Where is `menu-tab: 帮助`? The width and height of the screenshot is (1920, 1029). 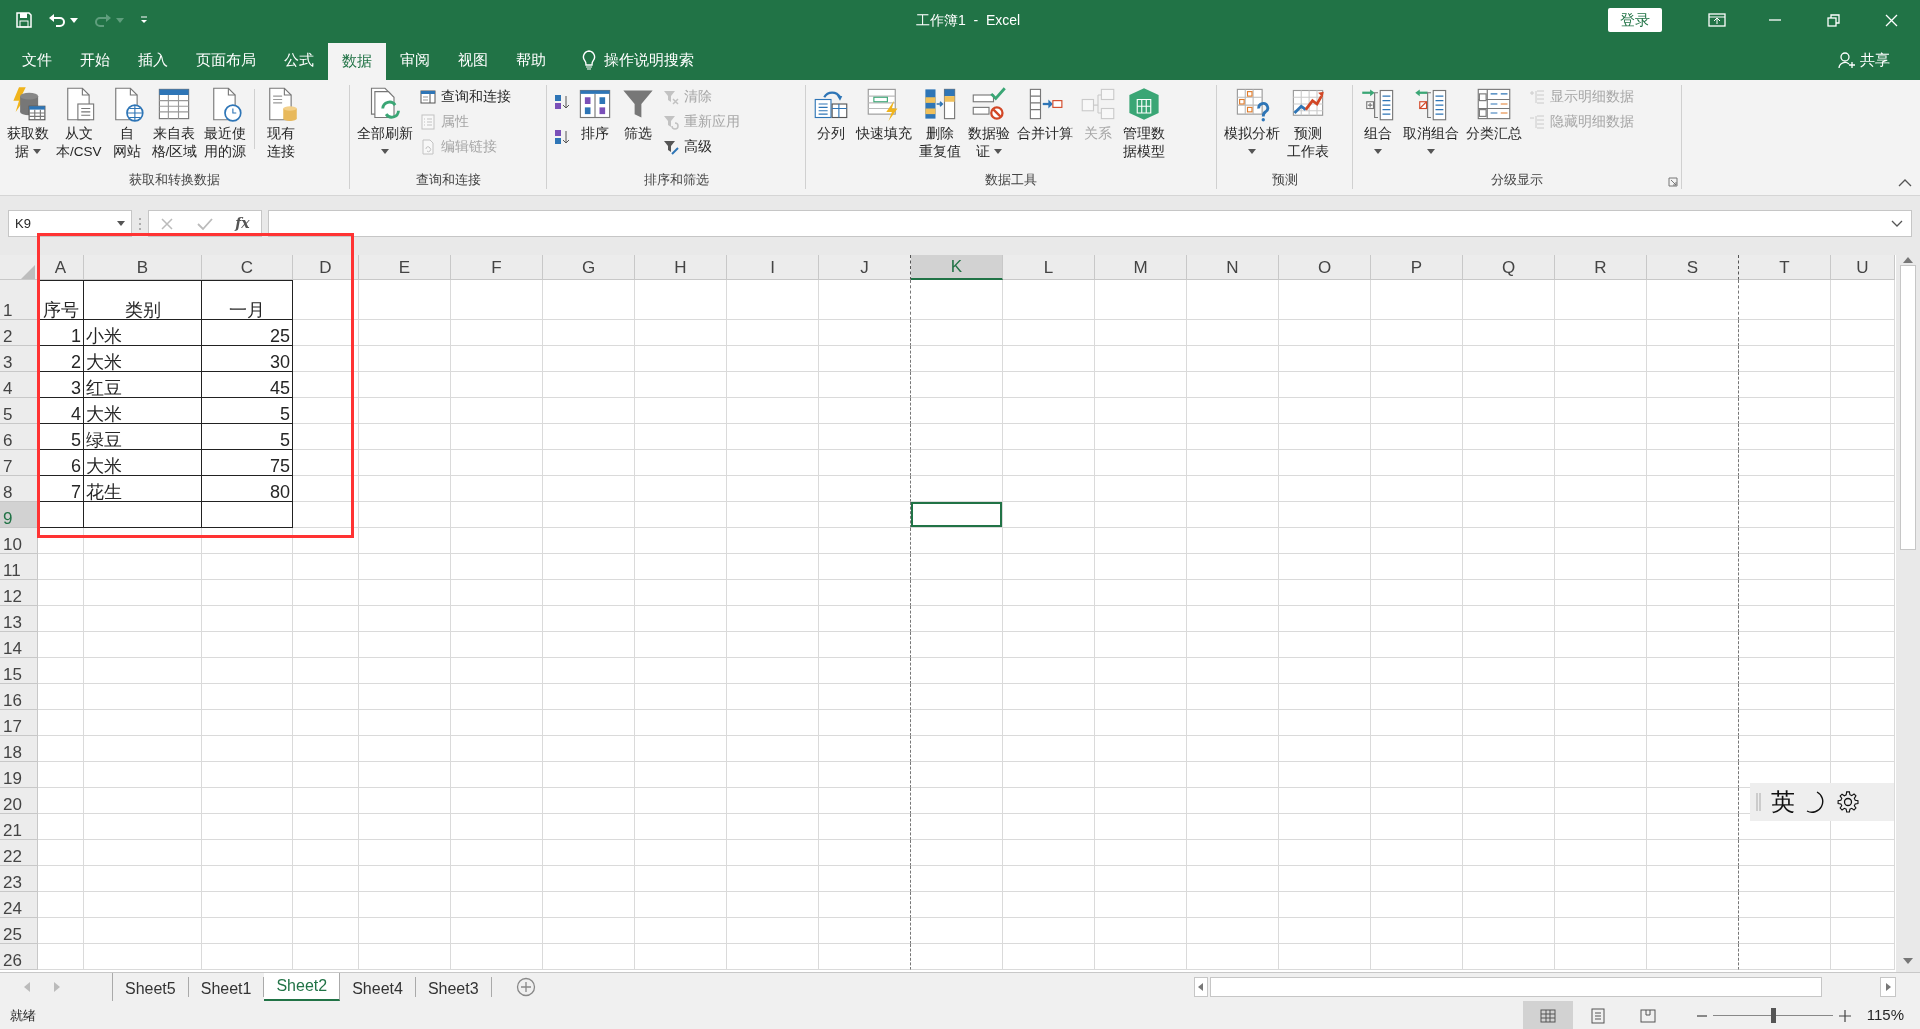
menu-tab: 帮助 is located at coordinates (531, 60).